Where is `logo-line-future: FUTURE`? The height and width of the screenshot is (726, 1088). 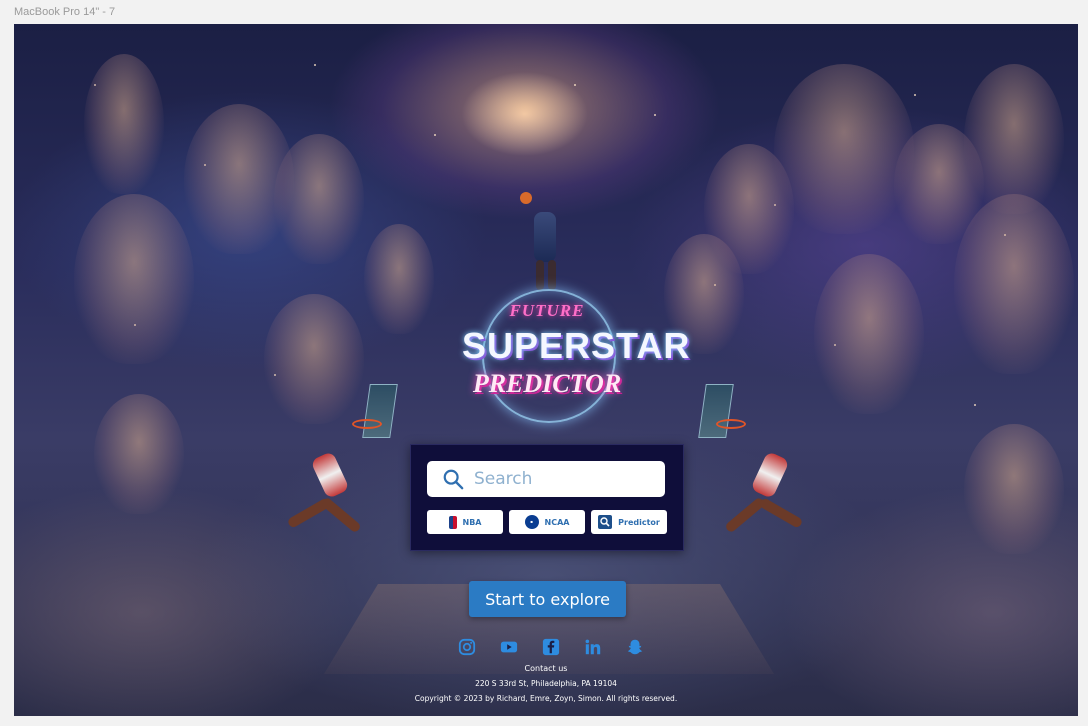
logo-line-future: FUTURE is located at coordinates (547, 310).